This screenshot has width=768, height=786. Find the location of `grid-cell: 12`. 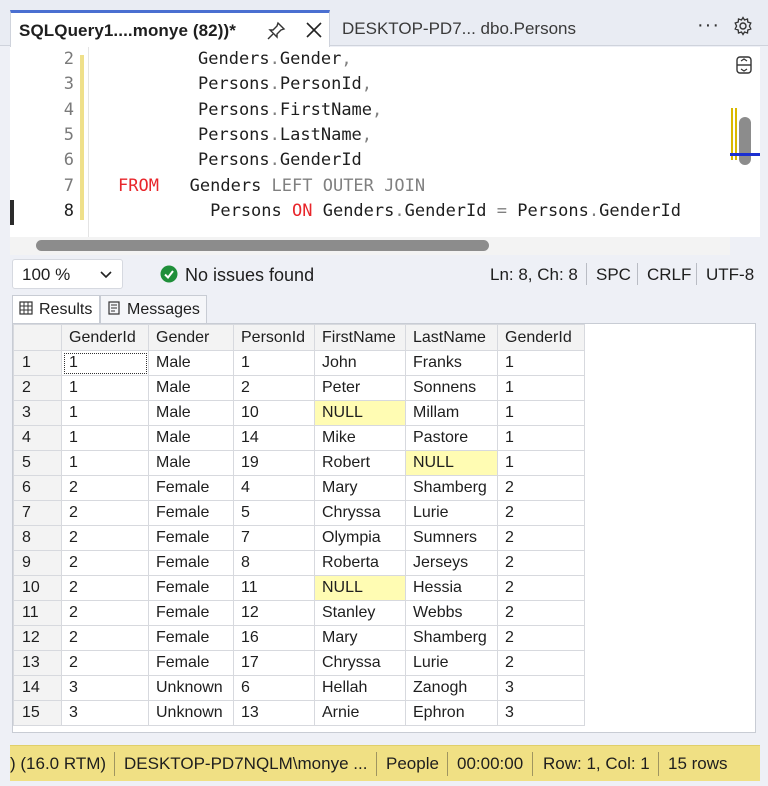

grid-cell: 12 is located at coordinates (274, 613).